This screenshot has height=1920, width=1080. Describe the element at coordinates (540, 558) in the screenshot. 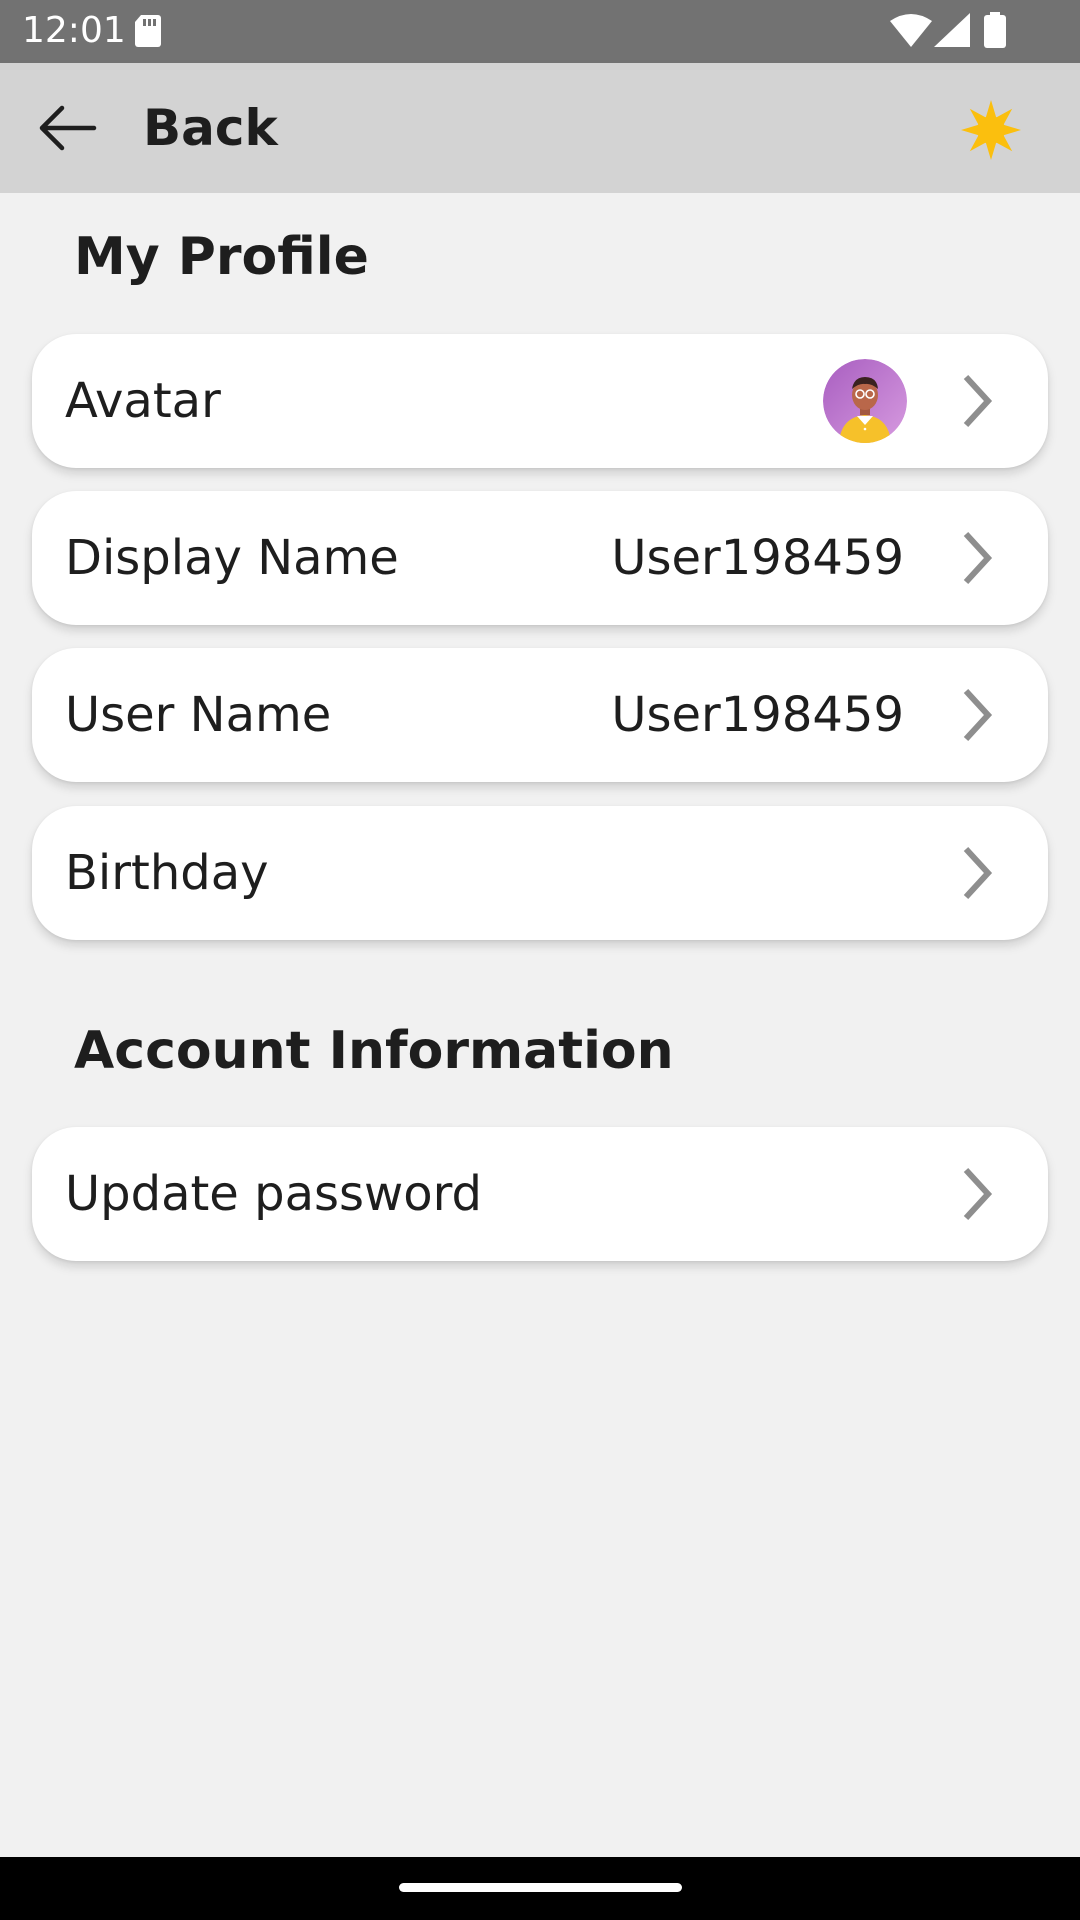

I see `profile-item-display-name: Display Name User198459` at that location.